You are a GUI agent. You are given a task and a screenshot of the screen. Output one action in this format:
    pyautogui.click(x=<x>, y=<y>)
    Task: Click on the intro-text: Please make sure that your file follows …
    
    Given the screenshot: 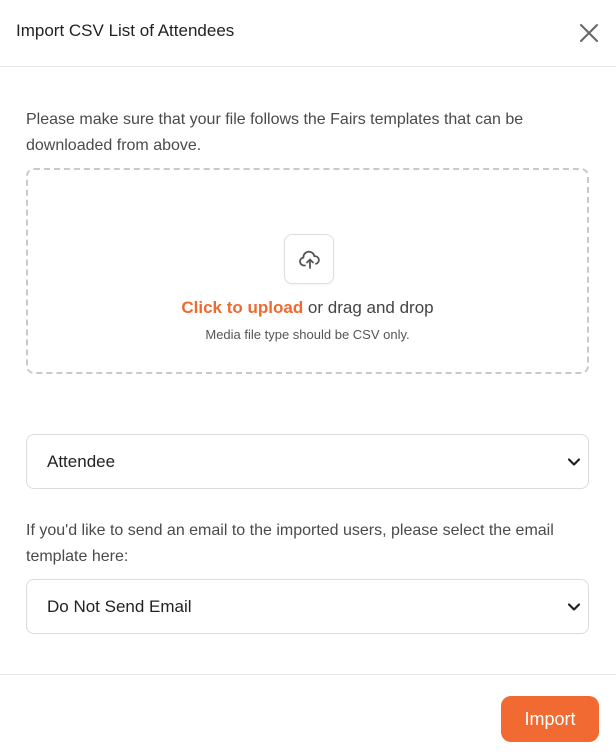 What is the action you would take?
    pyautogui.click(x=275, y=132)
    